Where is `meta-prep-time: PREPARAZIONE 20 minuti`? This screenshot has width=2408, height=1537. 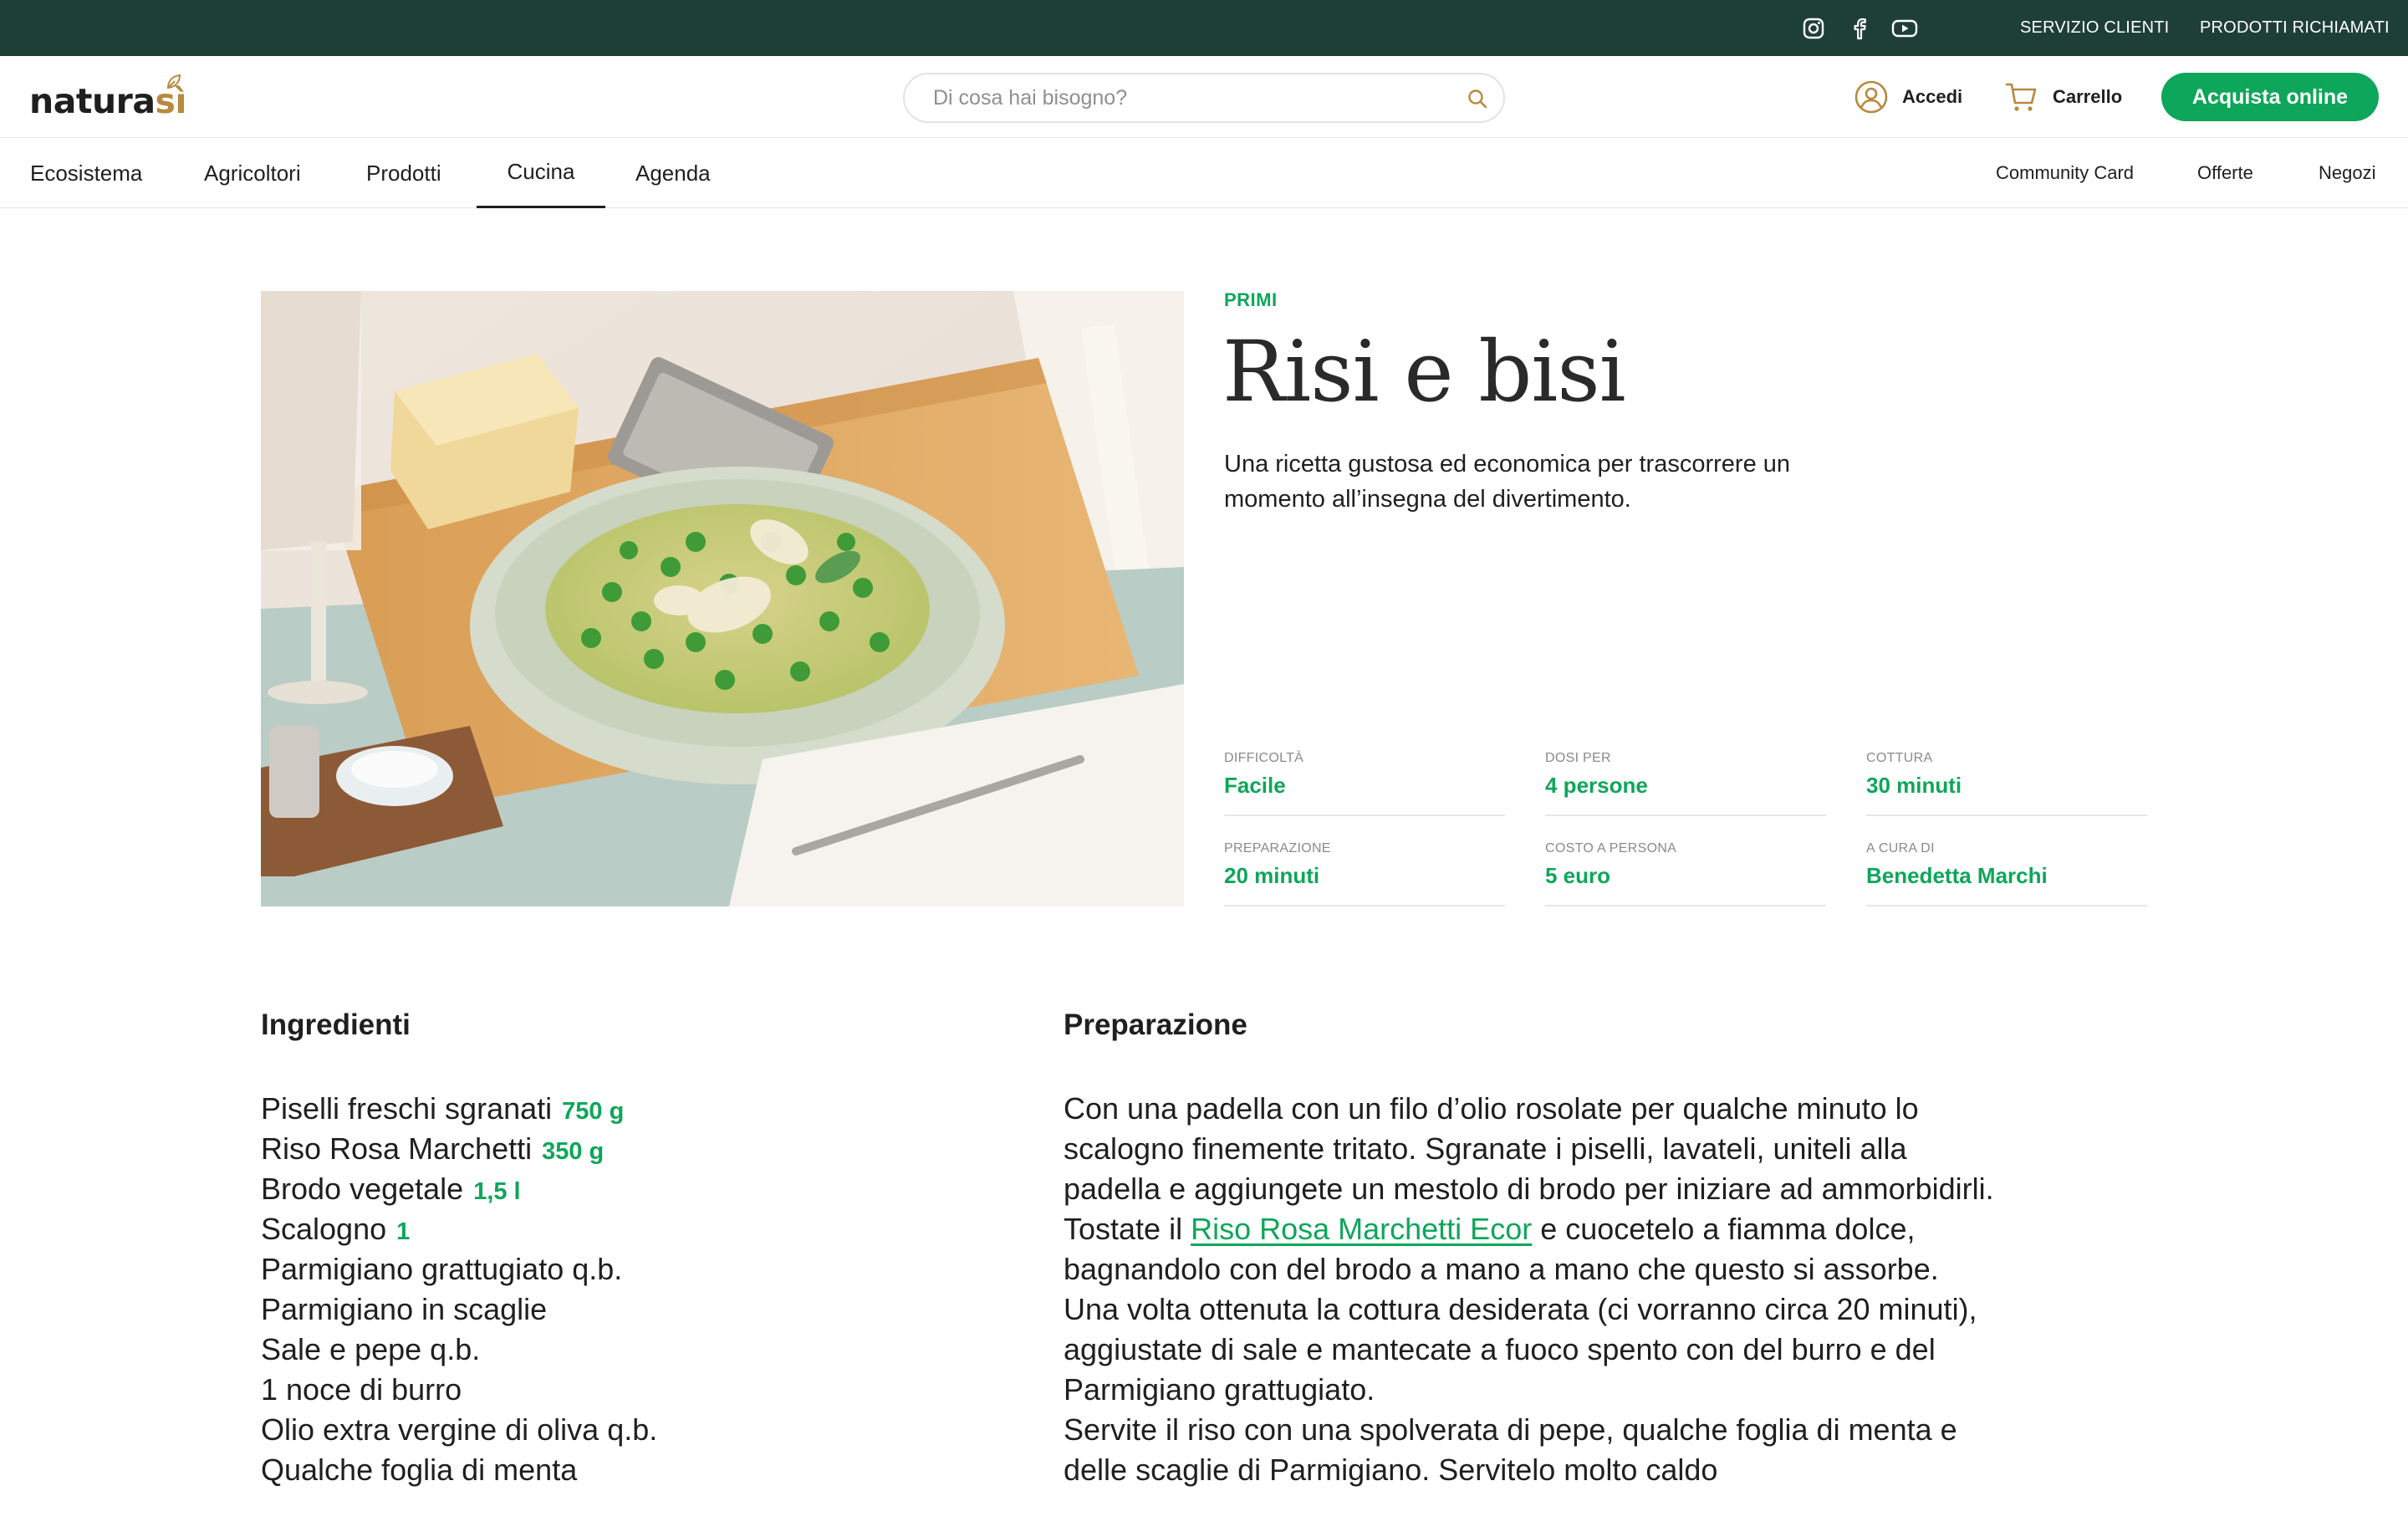 meta-prep-time: PREPARAZIONE 20 minuti is located at coordinates (1364, 873).